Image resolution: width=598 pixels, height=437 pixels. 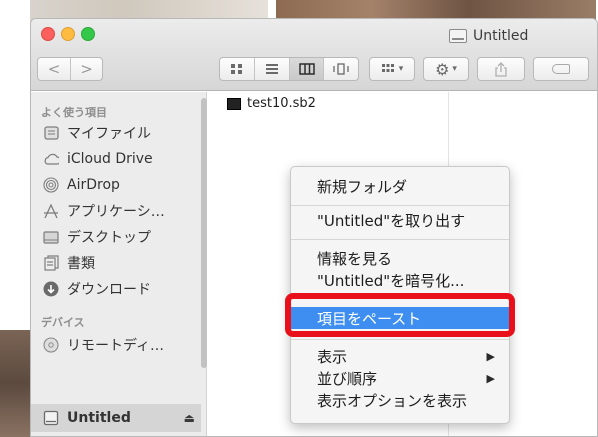 I want to click on column-view-icon, so click(x=306, y=69).